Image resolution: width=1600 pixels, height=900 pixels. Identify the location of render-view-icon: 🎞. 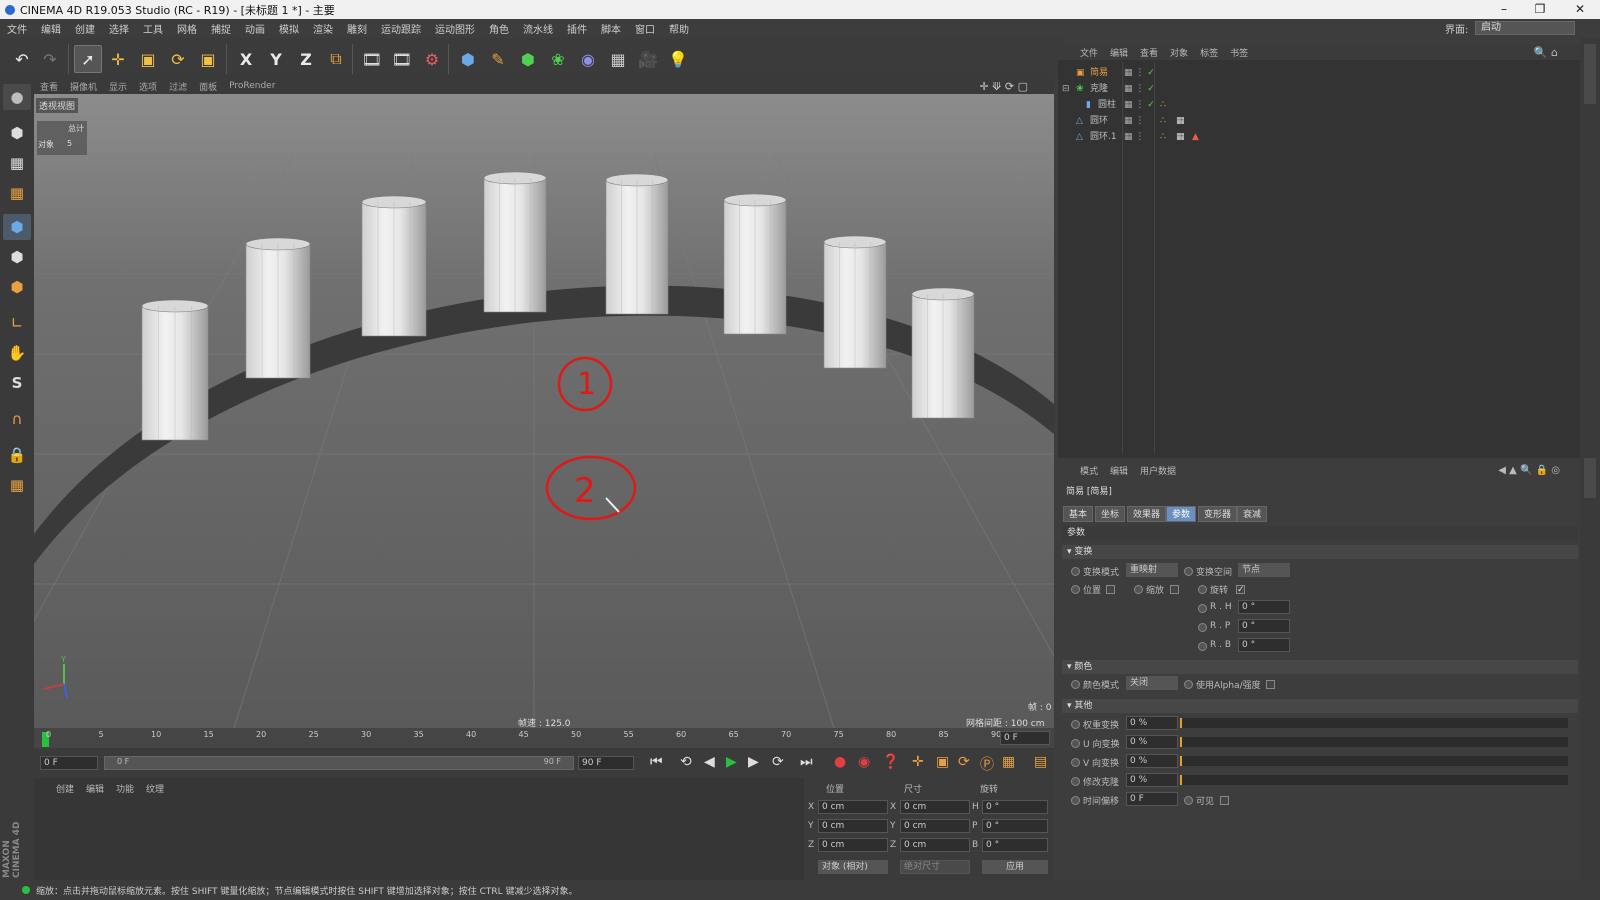
(372, 59).